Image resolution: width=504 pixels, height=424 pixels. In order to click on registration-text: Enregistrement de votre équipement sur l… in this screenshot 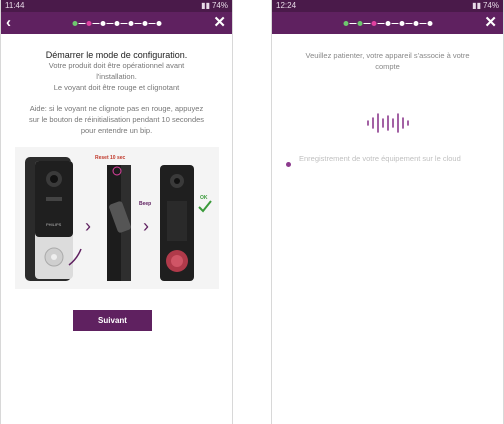, I will do `click(380, 158)`.